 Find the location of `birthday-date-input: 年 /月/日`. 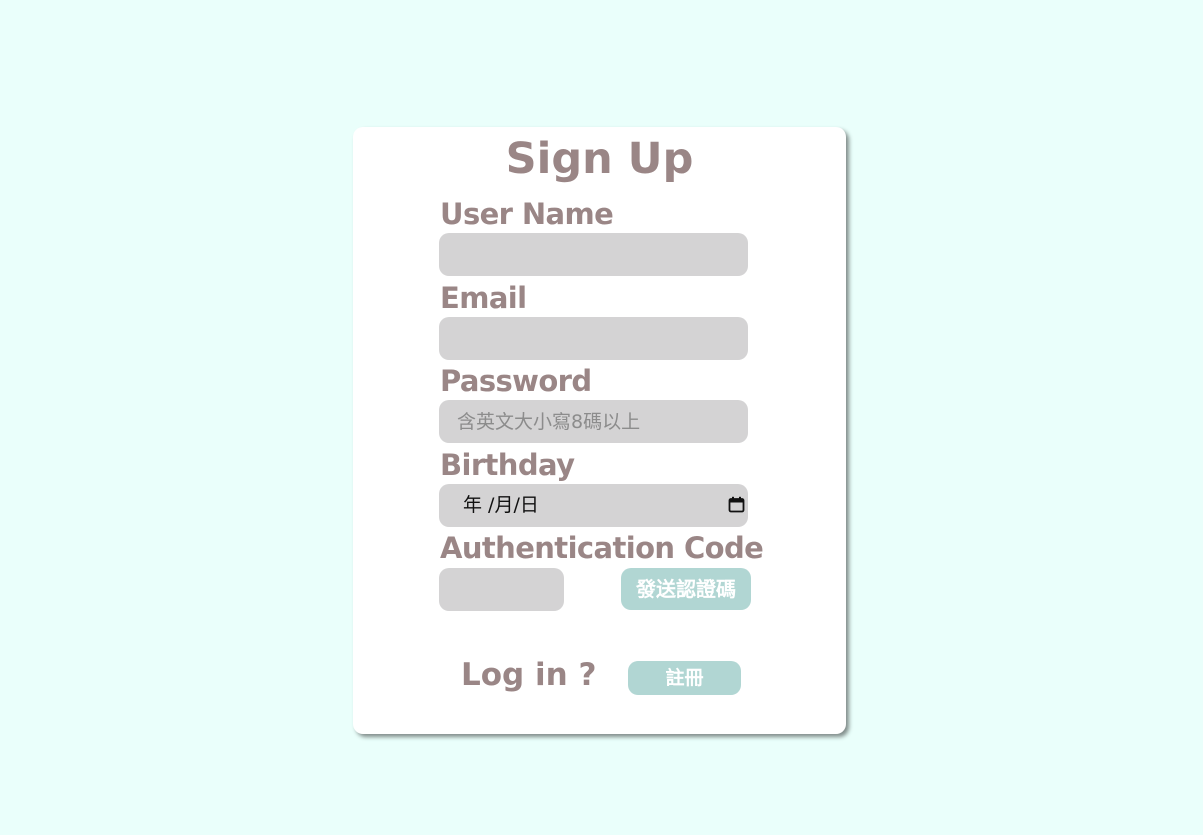

birthday-date-input: 年 /月/日 is located at coordinates (593, 505).